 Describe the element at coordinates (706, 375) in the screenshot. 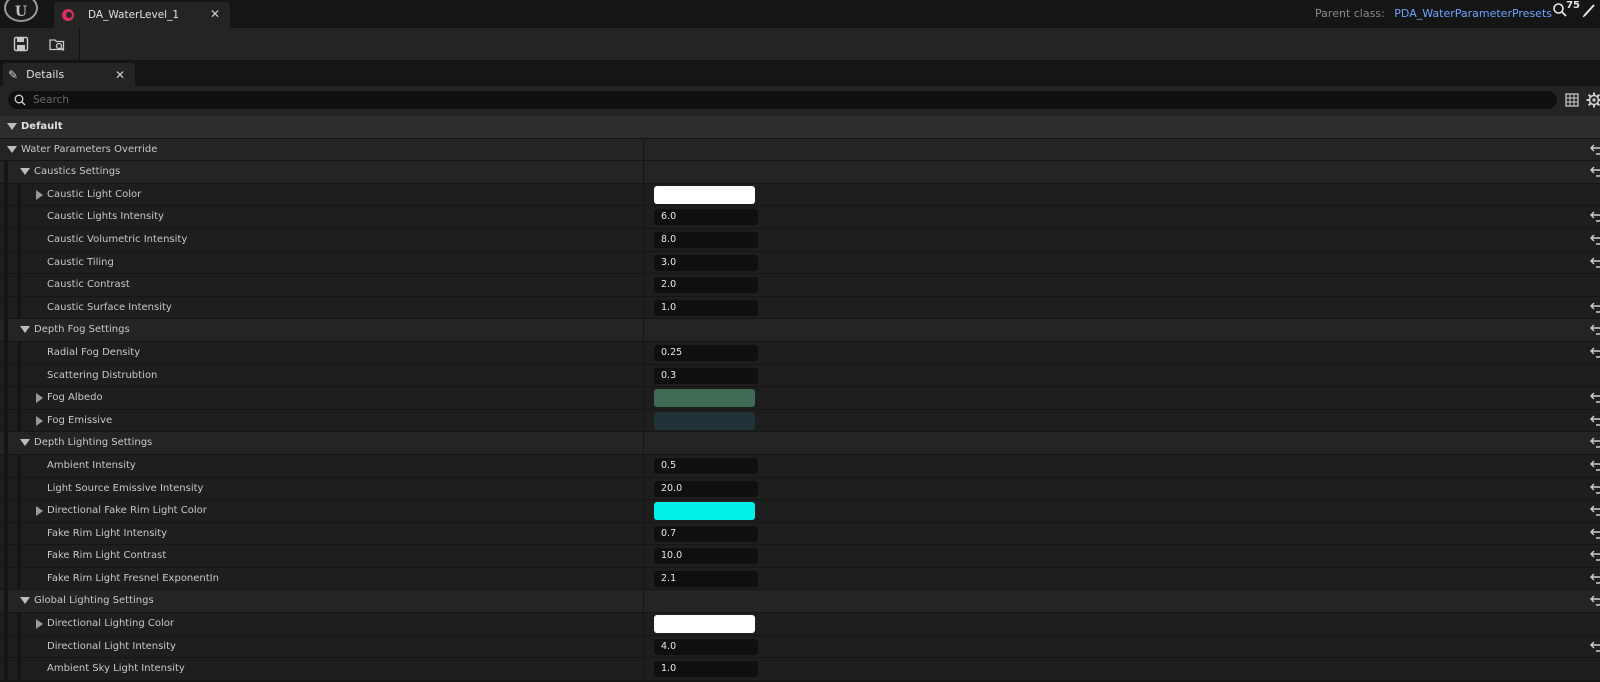

I see `numeric-value-field: 0.3` at that location.